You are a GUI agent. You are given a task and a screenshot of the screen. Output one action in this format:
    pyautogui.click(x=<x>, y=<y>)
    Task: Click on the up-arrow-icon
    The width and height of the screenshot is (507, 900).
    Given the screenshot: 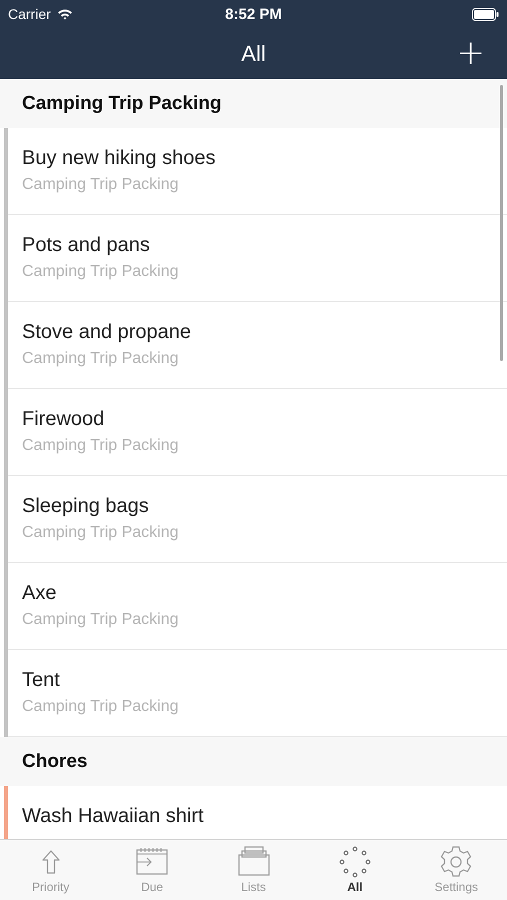 What is the action you would take?
    pyautogui.click(x=51, y=862)
    